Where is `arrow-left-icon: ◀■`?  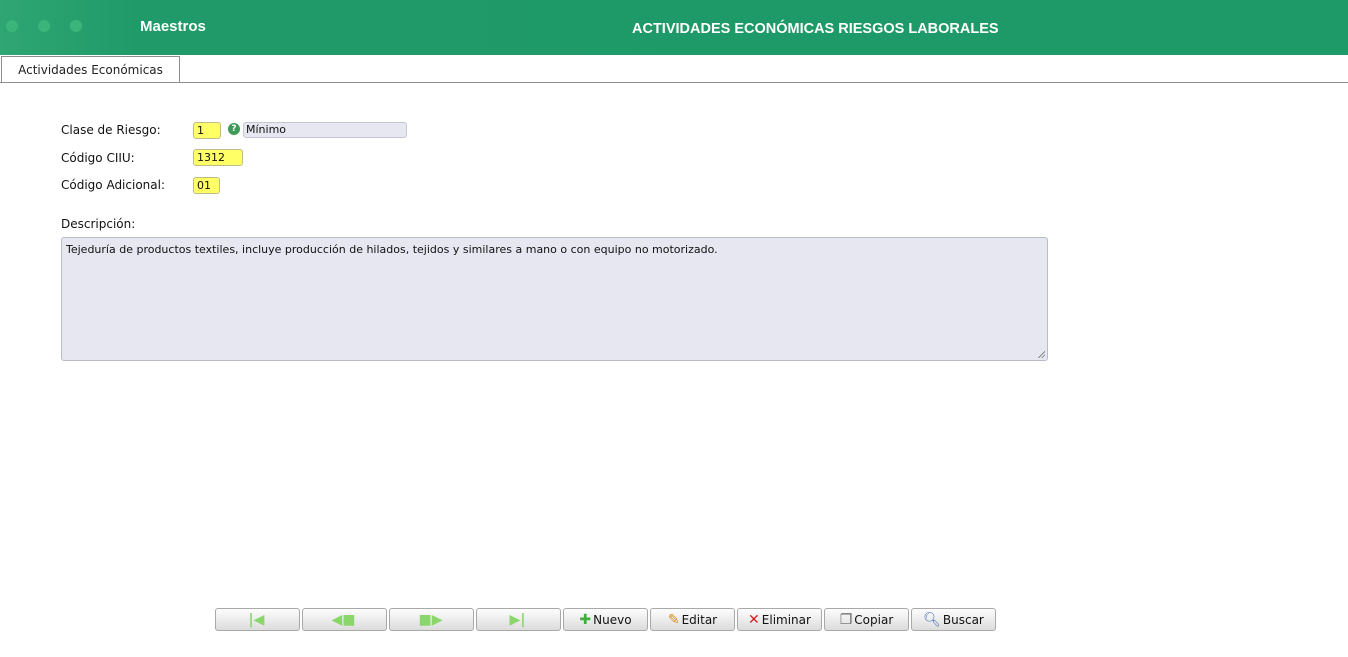
arrow-left-icon: ◀■ is located at coordinates (343, 619).